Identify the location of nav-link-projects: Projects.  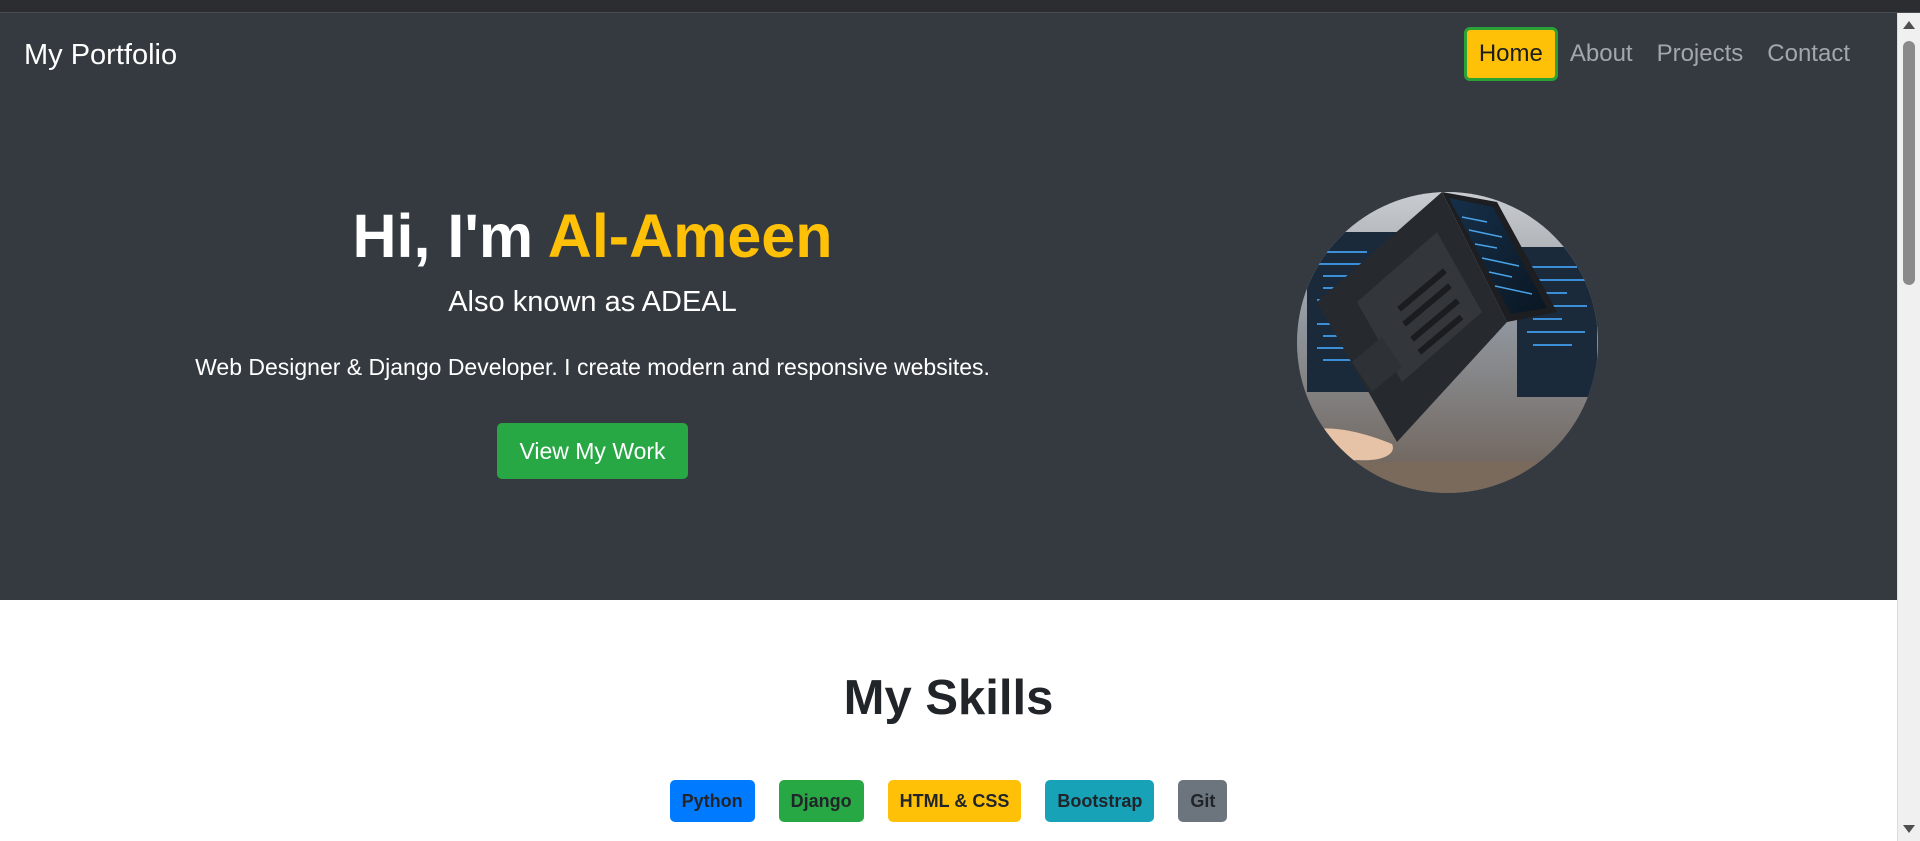
(1700, 54).